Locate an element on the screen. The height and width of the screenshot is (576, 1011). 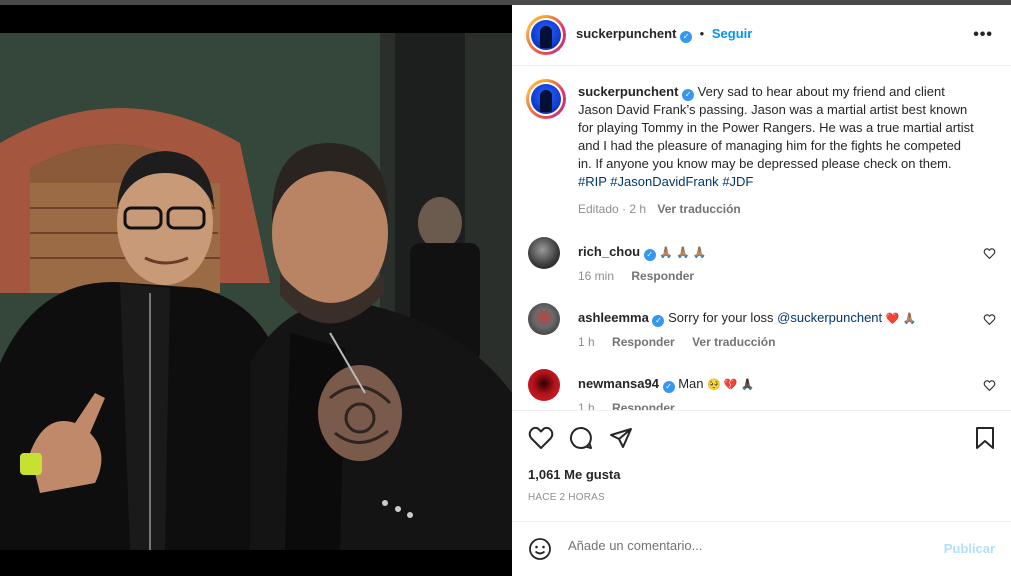
comment-meta: 16 min Responder is located at coordinates (643, 276).